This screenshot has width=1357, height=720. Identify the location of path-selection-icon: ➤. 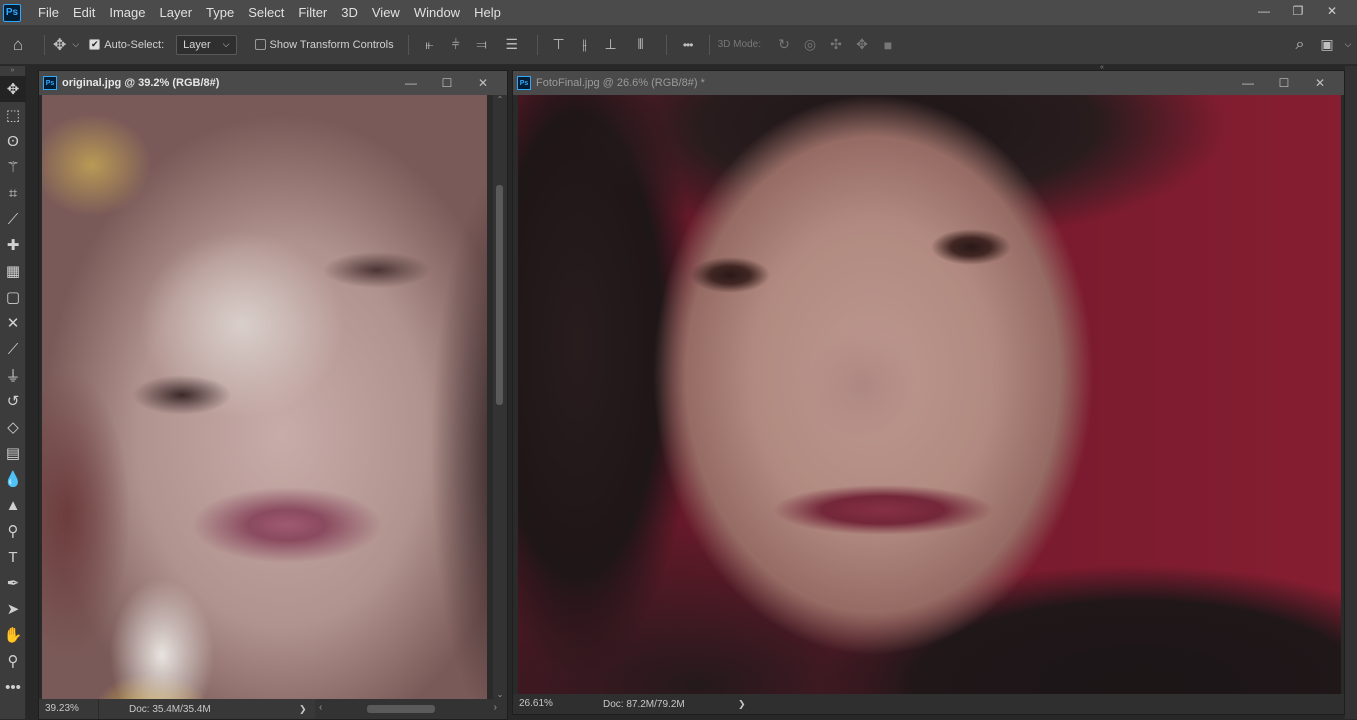
(13, 609).